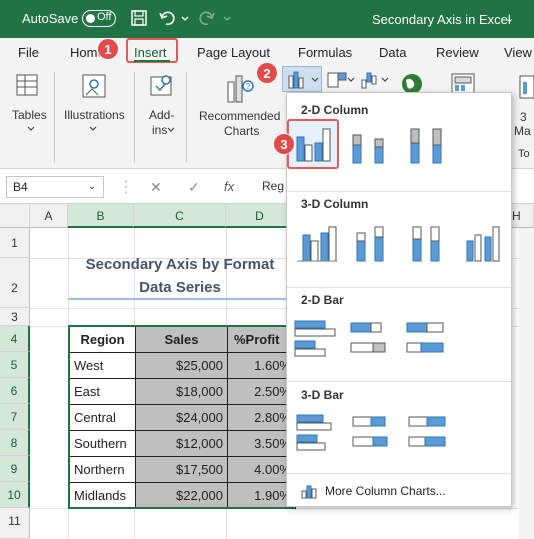  I want to click on tab-formulas: Formulas, so click(325, 52).